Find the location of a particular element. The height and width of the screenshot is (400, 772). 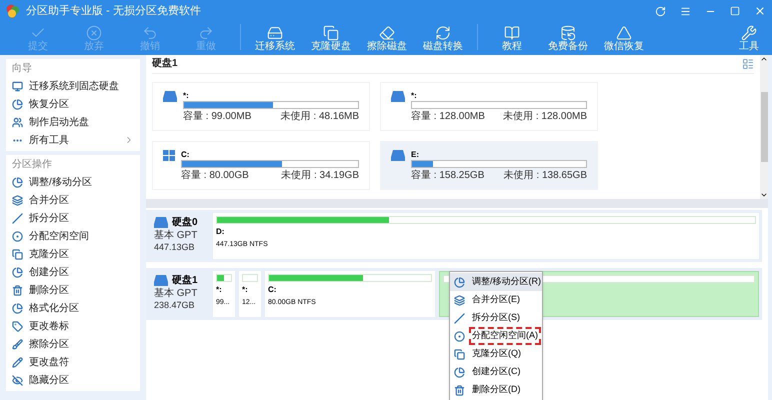

book-icon is located at coordinates (512, 33).